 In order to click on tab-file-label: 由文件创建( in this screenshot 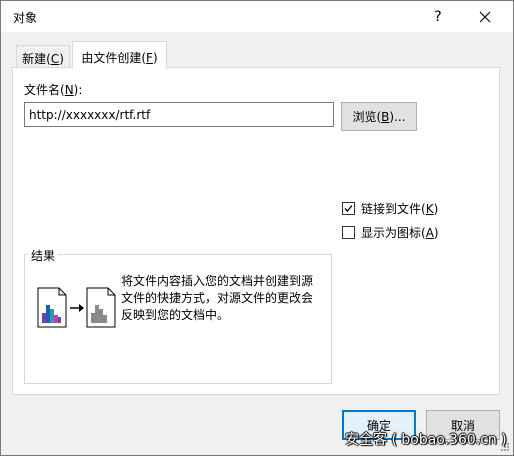, I will do `click(114, 58)`.